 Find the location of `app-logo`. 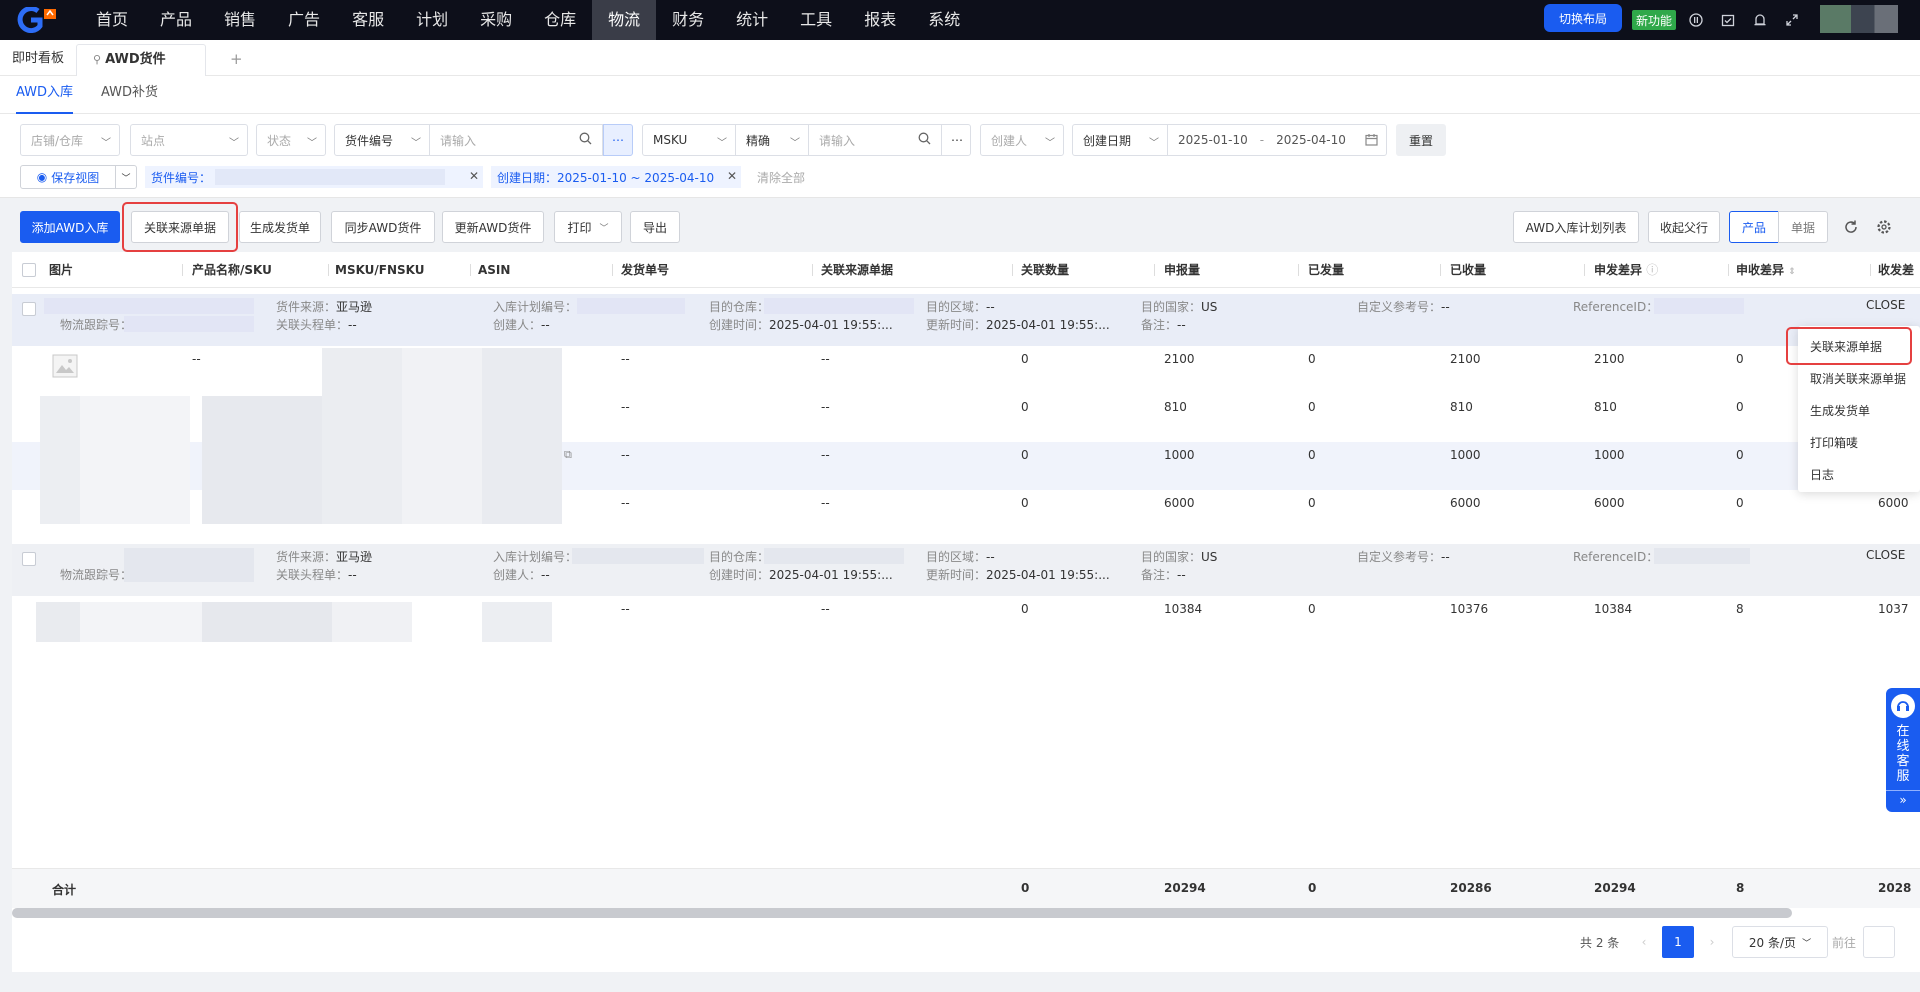

app-logo is located at coordinates (38, 20).